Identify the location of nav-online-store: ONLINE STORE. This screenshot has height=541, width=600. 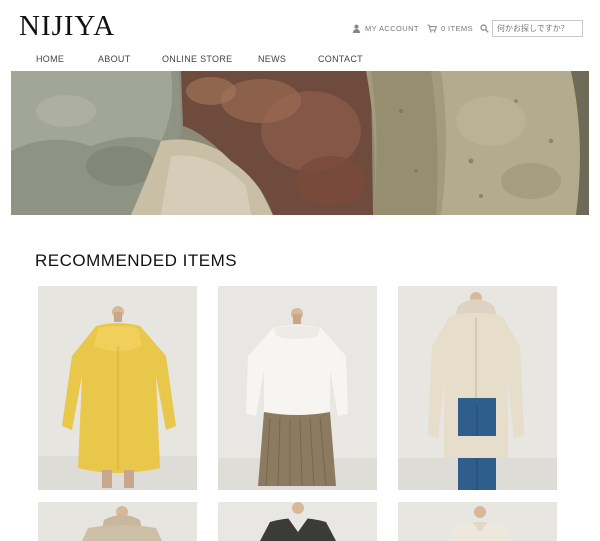
(197, 59).